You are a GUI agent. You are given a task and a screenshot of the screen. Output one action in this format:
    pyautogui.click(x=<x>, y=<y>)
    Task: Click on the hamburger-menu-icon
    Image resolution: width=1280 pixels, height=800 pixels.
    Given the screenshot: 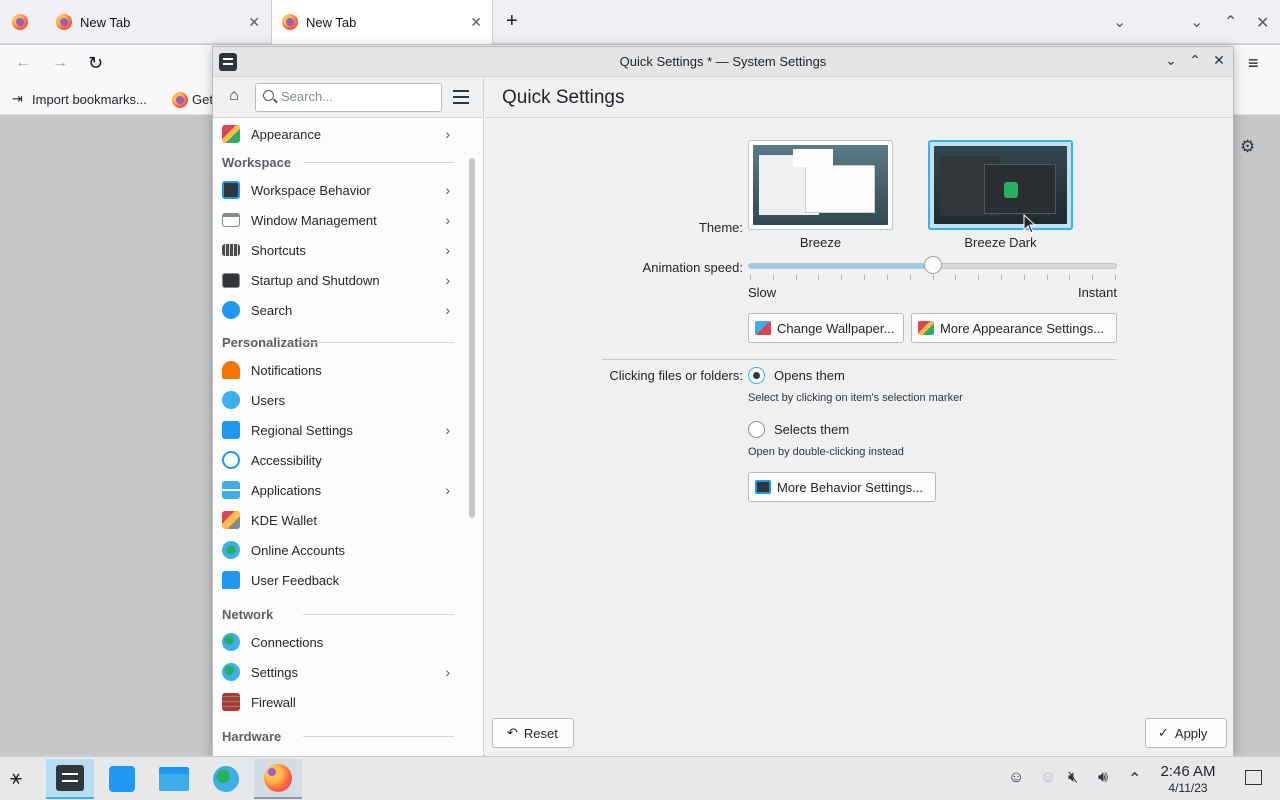 What is the action you would take?
    pyautogui.click(x=461, y=97)
    